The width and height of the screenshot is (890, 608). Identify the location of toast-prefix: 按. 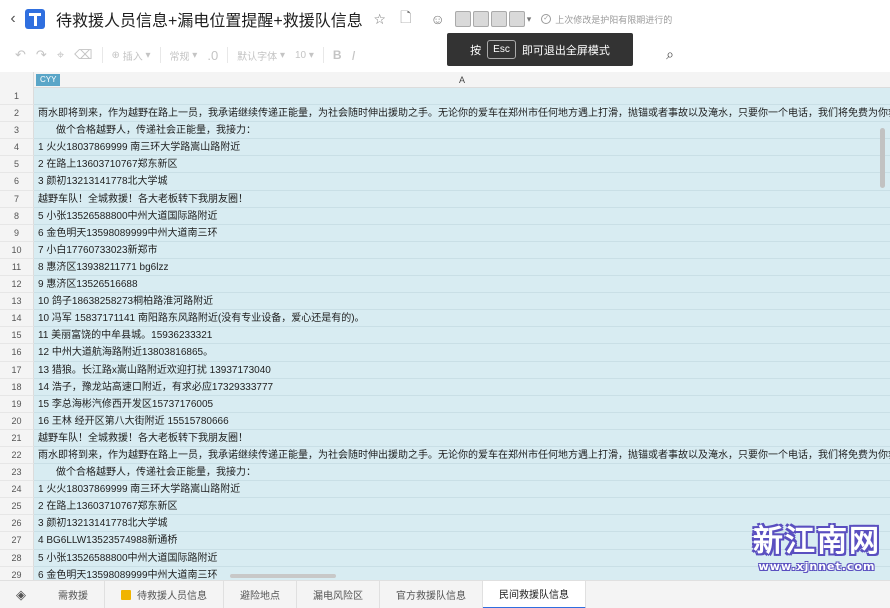
(476, 50).